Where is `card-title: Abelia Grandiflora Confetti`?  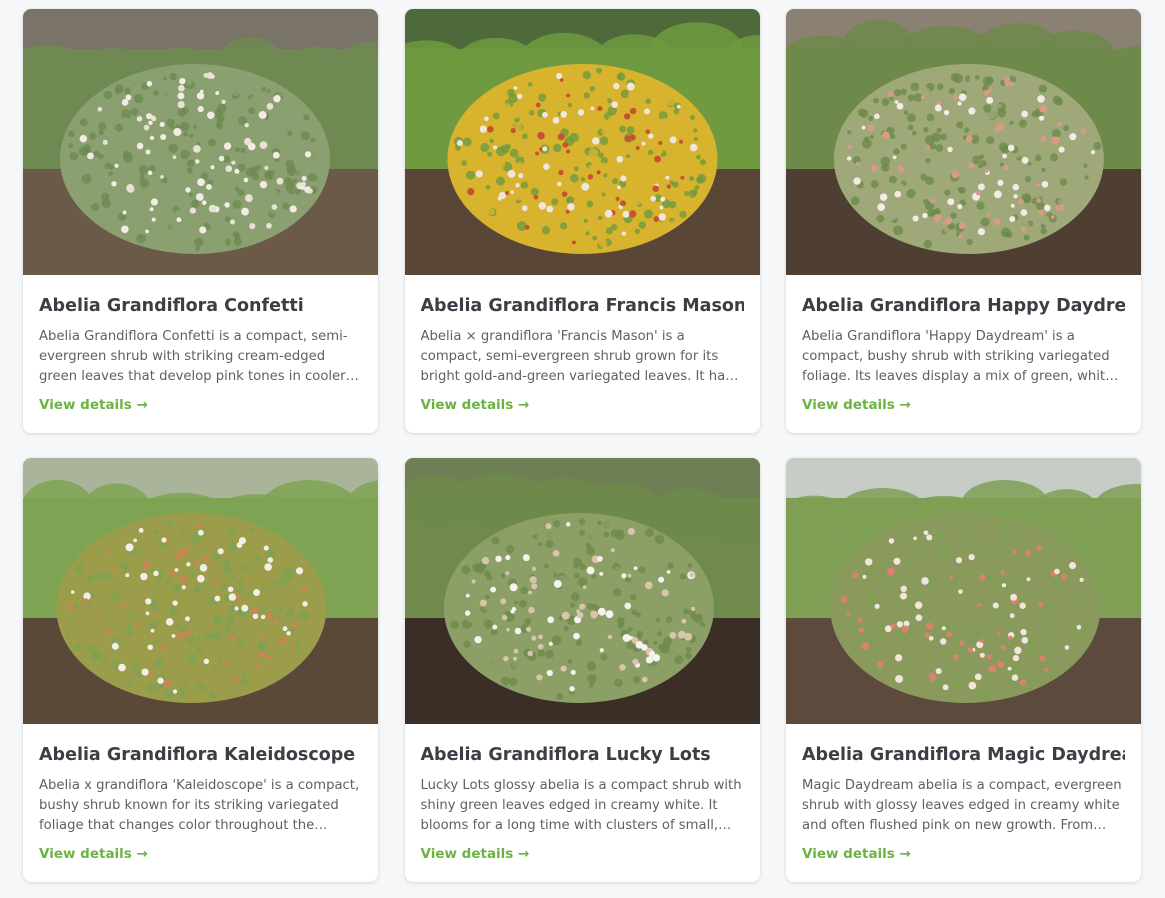 card-title: Abelia Grandiflora Confetti is located at coordinates (200, 306).